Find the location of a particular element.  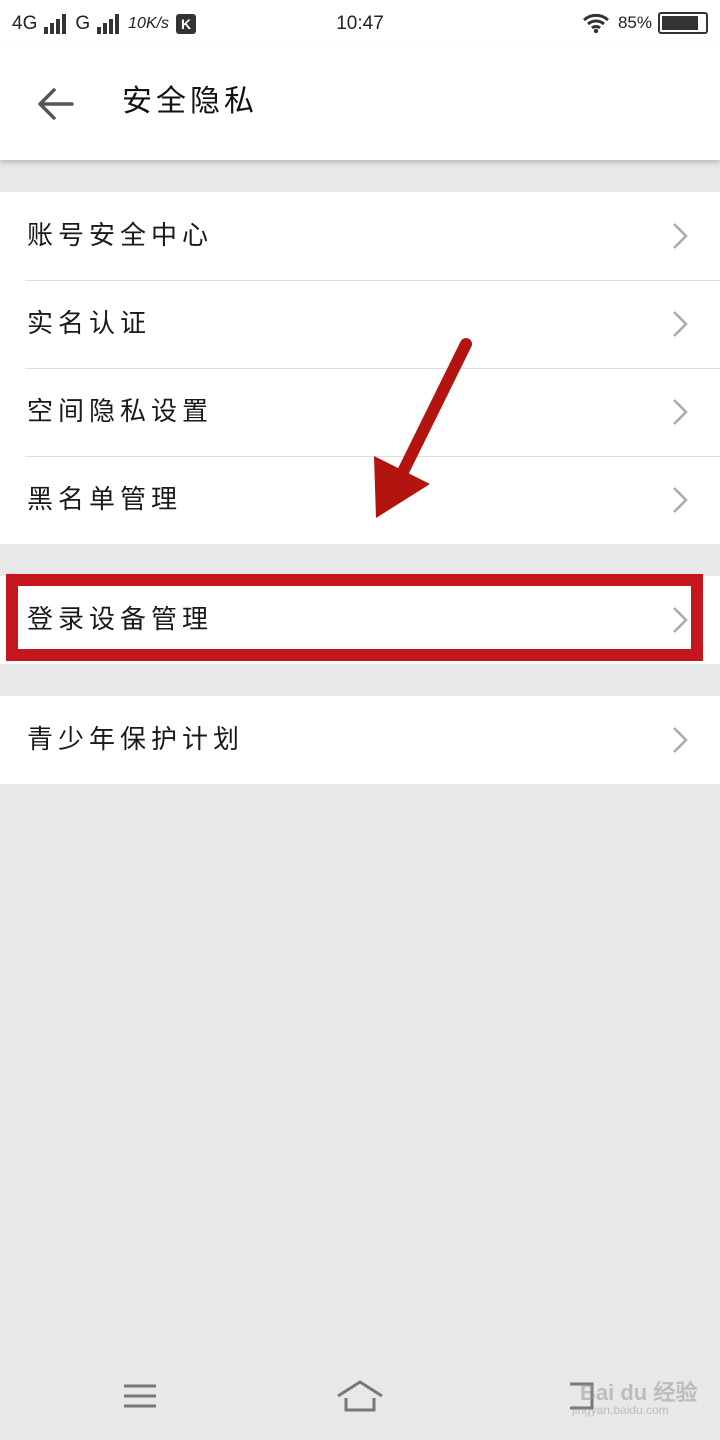

arrow-left-icon is located at coordinates (56, 104).